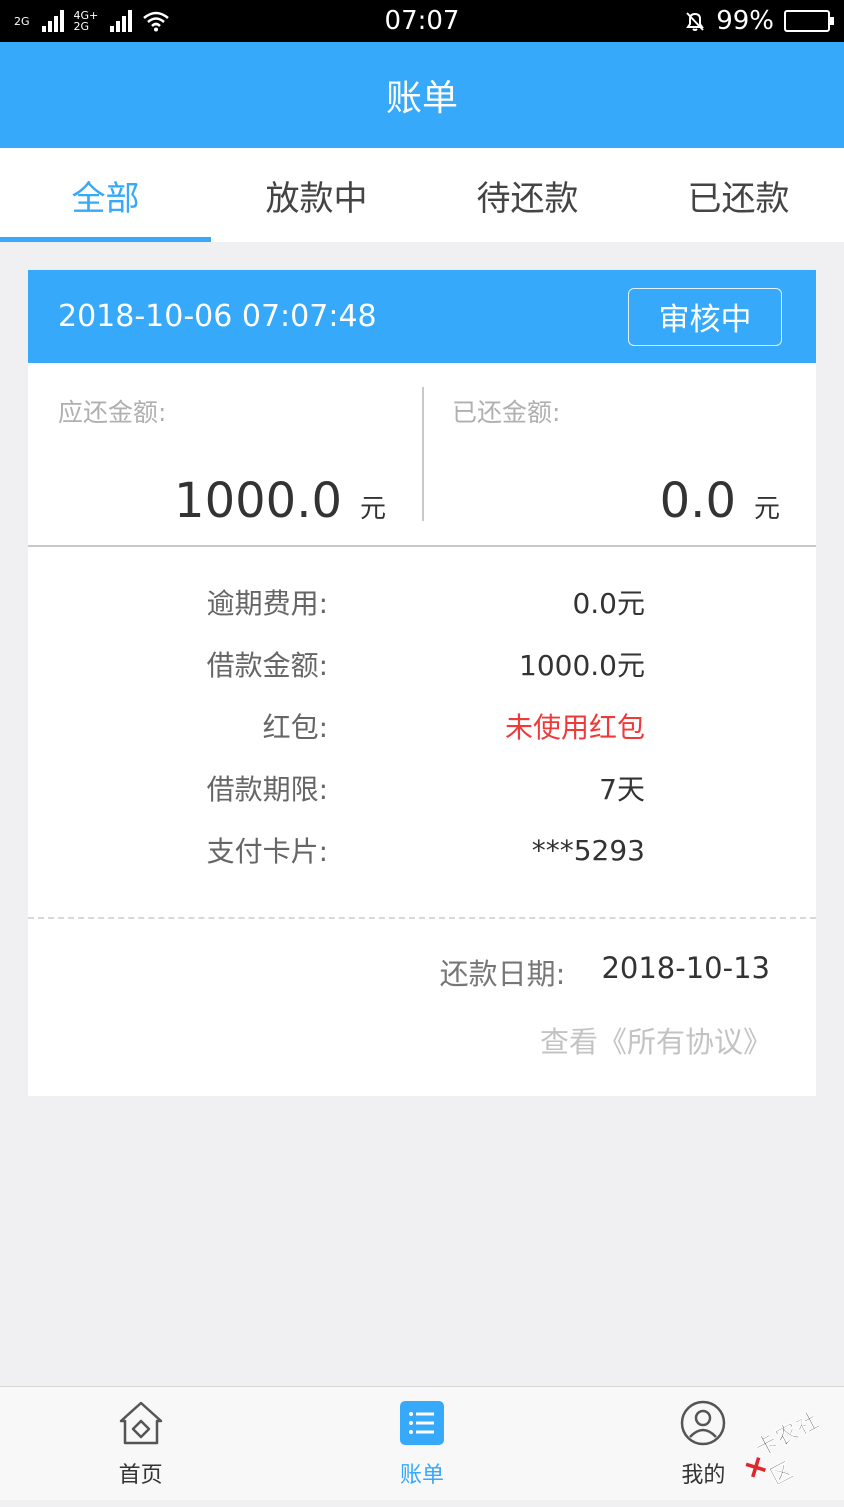  Describe the element at coordinates (422, 602) in the screenshot. I see `detail-row-overdue-fee: 逾期费用: 0.0元` at that location.